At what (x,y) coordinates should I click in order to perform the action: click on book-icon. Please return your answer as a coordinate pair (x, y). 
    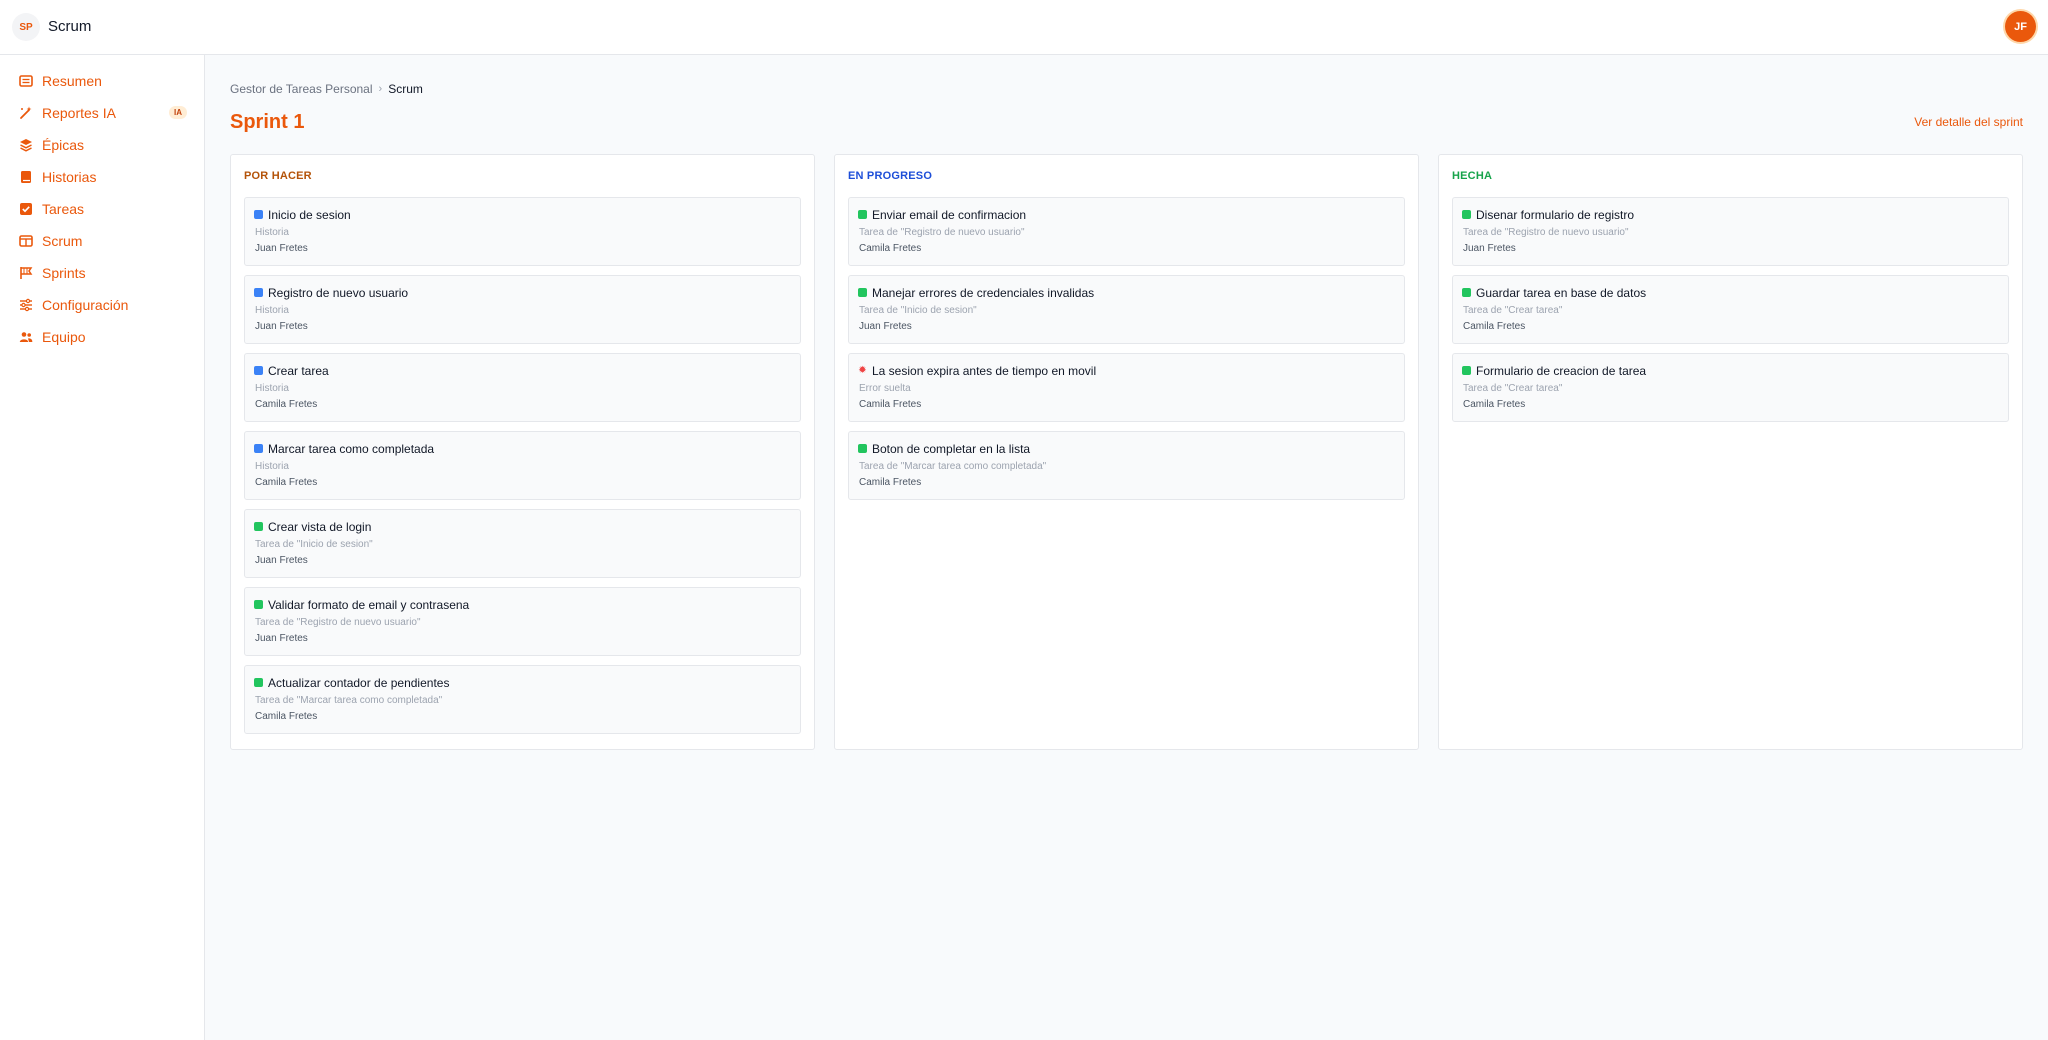
    Looking at the image, I should click on (26, 177).